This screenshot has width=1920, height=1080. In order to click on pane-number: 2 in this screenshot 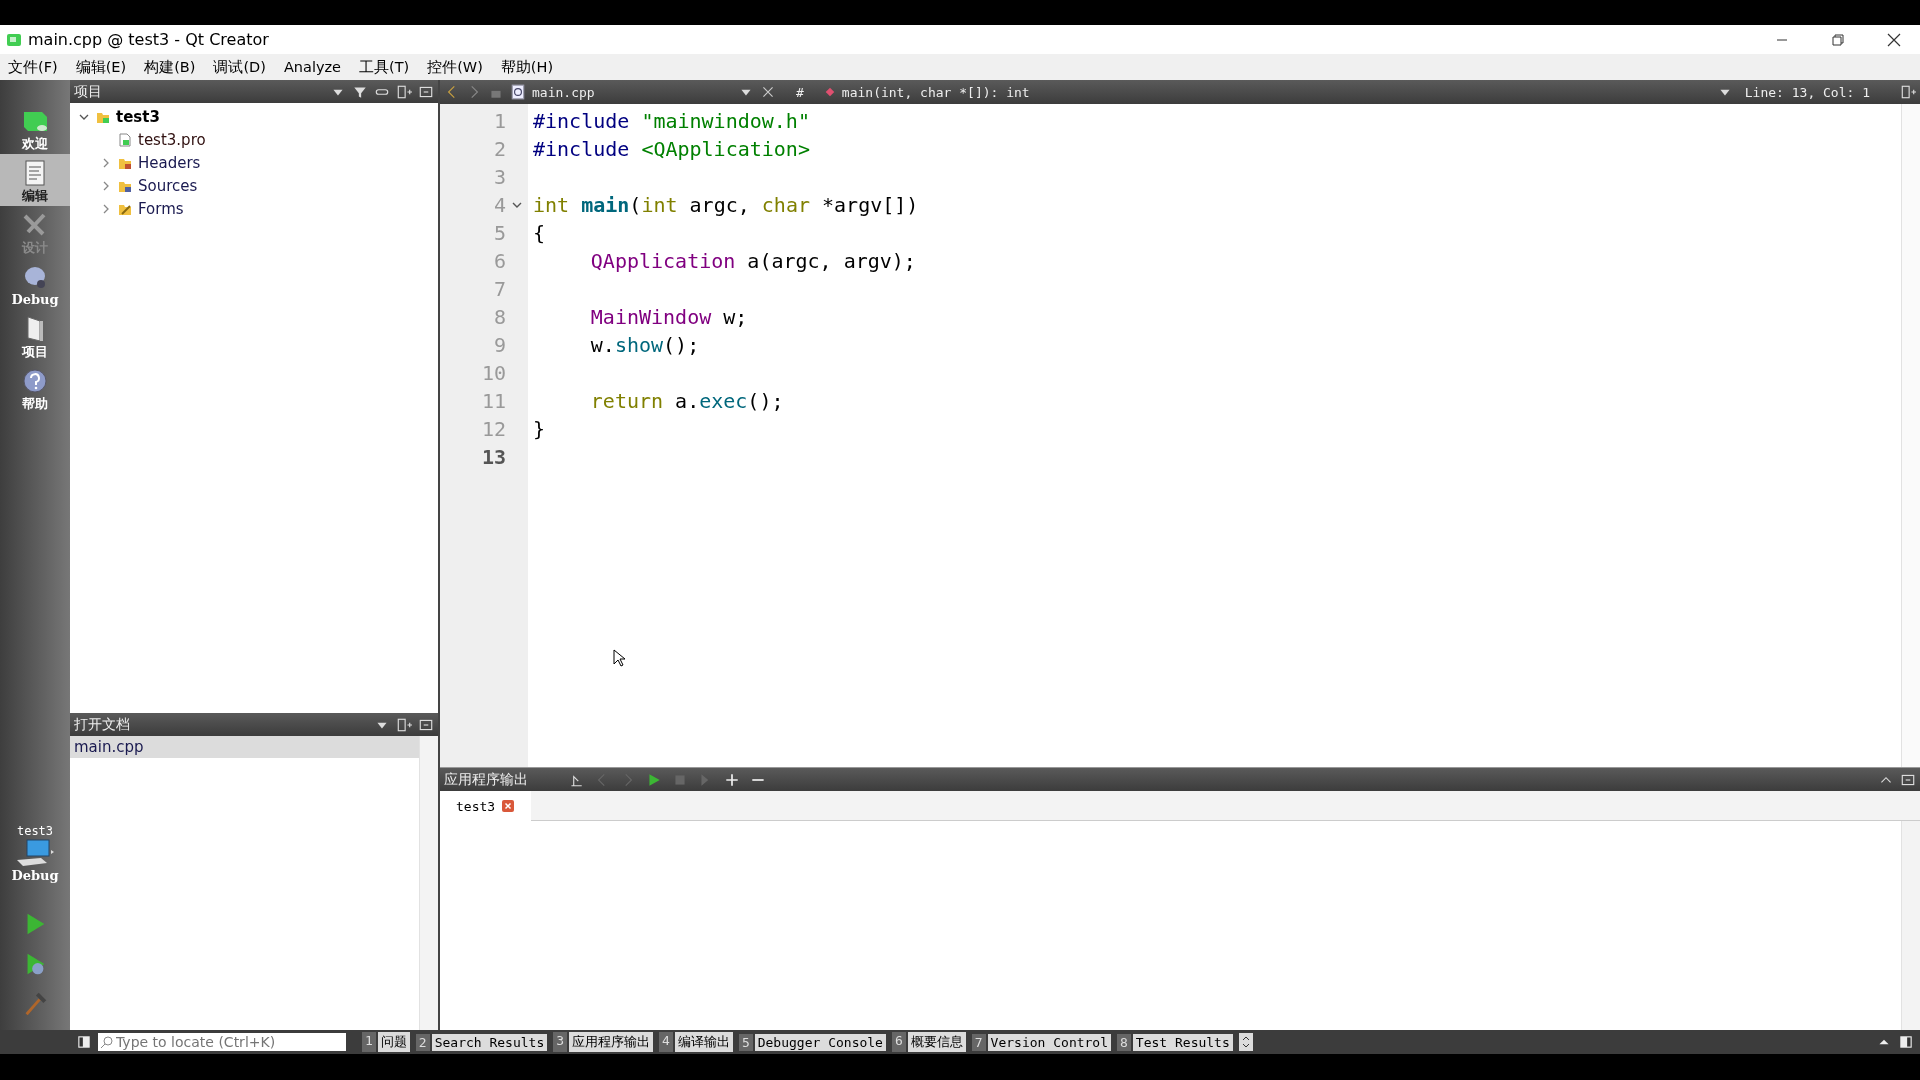, I will do `click(422, 1042)`.